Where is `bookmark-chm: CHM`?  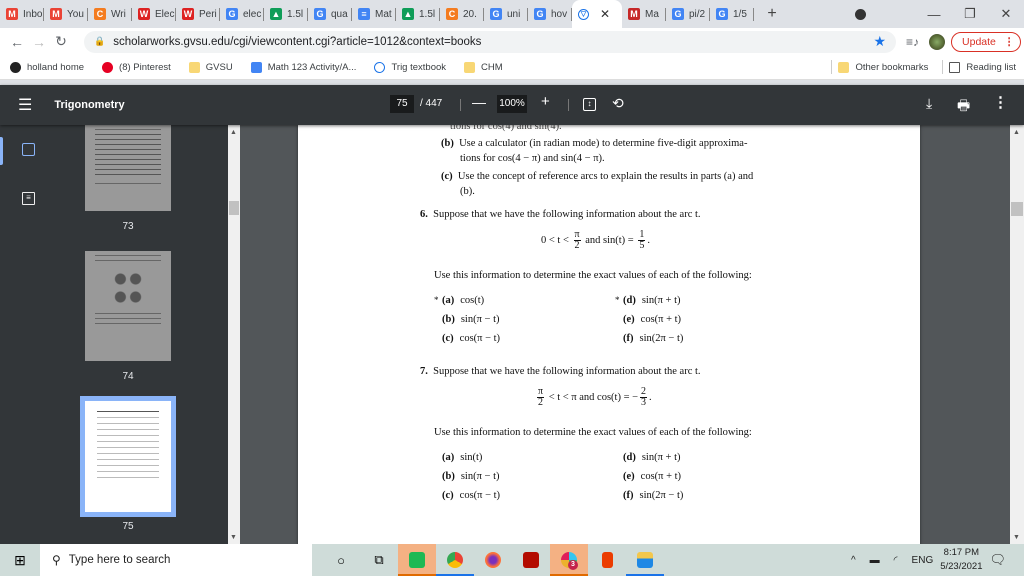 bookmark-chm: CHM is located at coordinates (483, 67).